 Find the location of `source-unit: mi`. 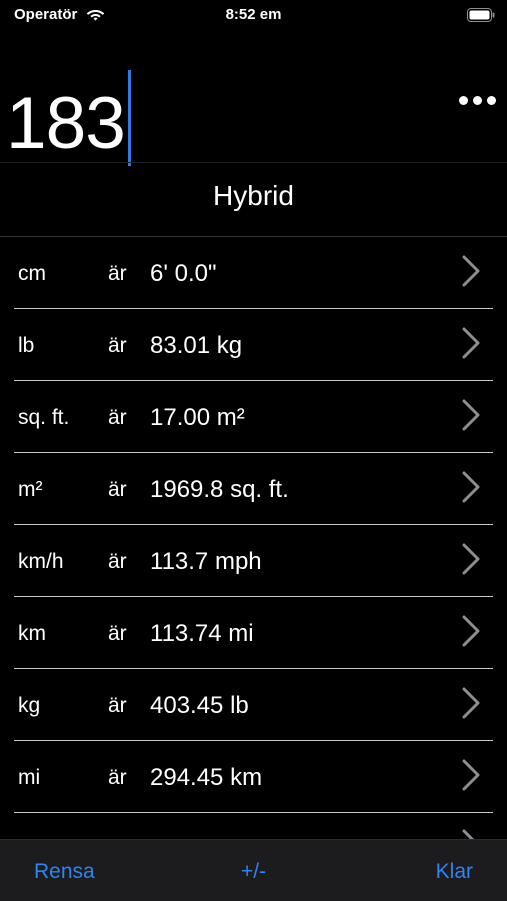

source-unit: mi is located at coordinates (29, 777).